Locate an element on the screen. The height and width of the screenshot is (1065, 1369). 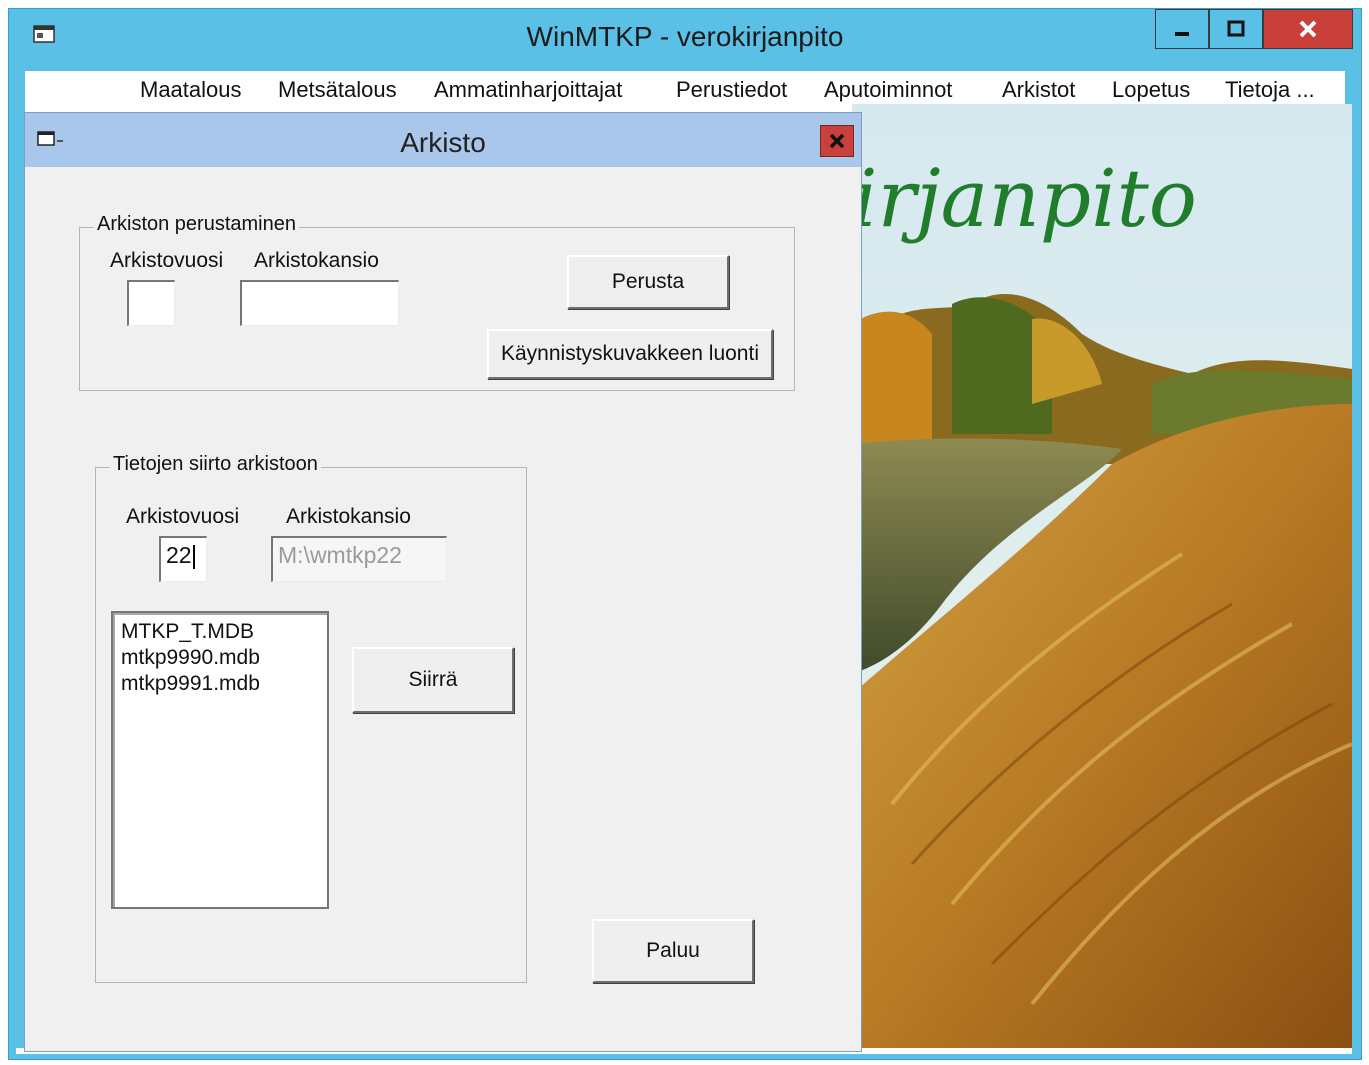
maximize-icon is located at coordinates (1236, 28).